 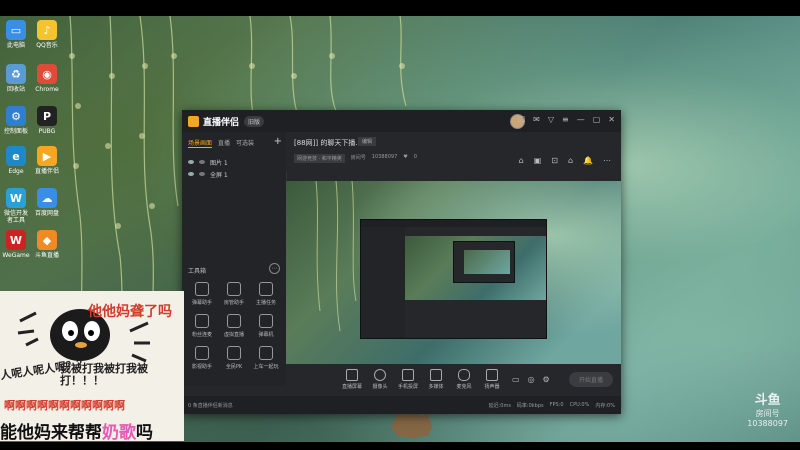 I want to click on meme-text-top: 他他妈聋了吗, so click(x=130, y=312).